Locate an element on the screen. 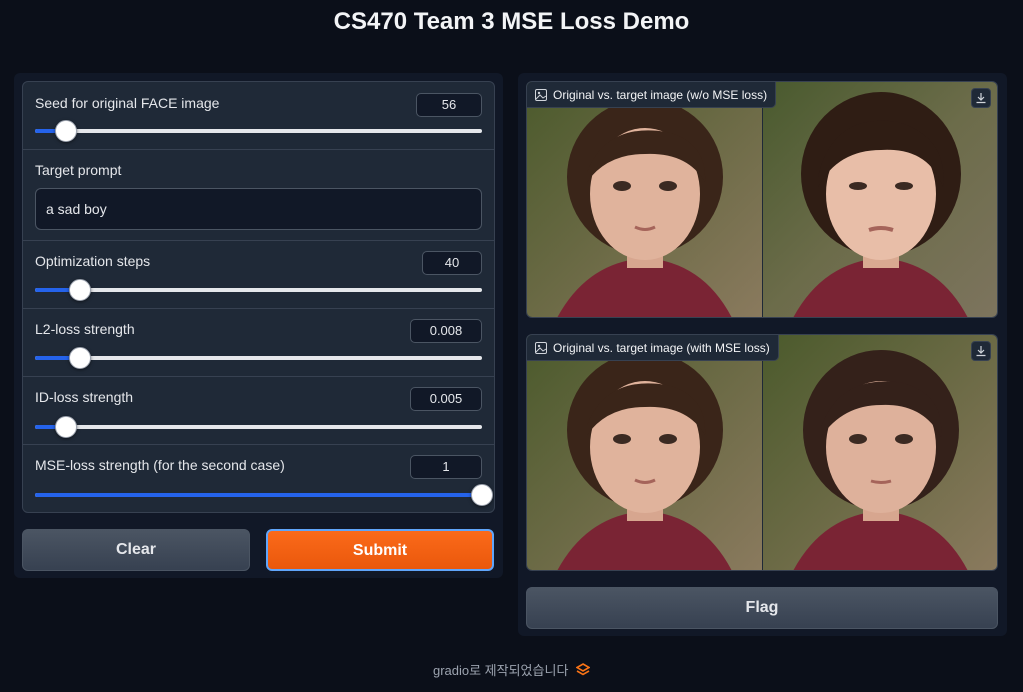  submit-button: Submit is located at coordinates (380, 550).